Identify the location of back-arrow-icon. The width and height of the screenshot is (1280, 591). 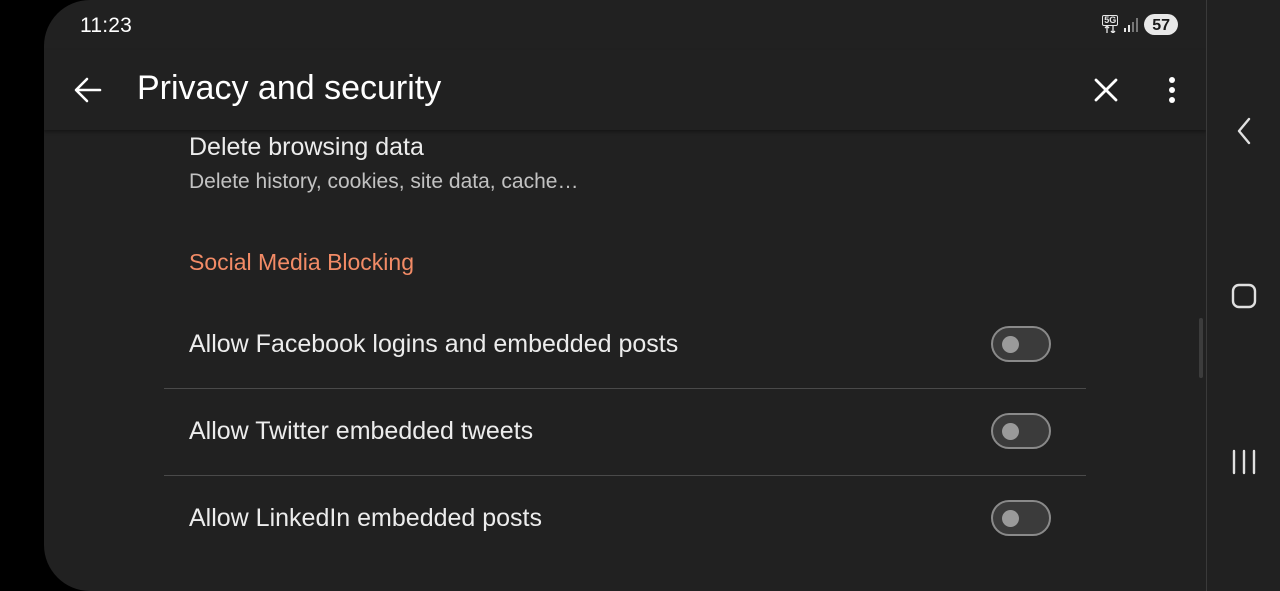
(88, 90).